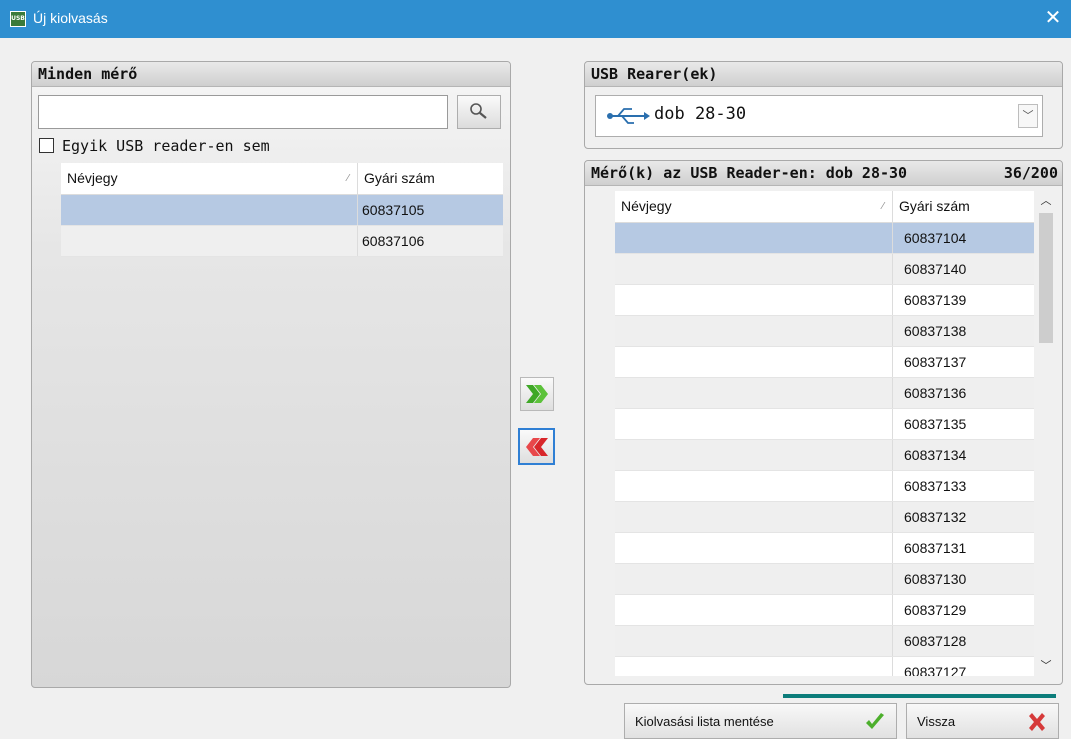  What do you see at coordinates (628, 116) in the screenshot?
I see `usb-icon` at bounding box center [628, 116].